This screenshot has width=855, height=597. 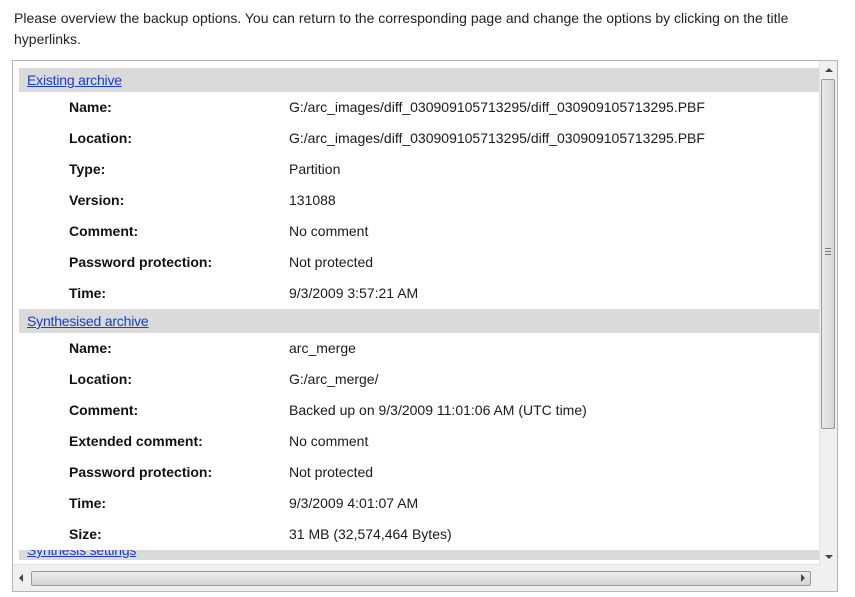 I want to click on detail-row: Comment: No comment, so click(x=417, y=231).